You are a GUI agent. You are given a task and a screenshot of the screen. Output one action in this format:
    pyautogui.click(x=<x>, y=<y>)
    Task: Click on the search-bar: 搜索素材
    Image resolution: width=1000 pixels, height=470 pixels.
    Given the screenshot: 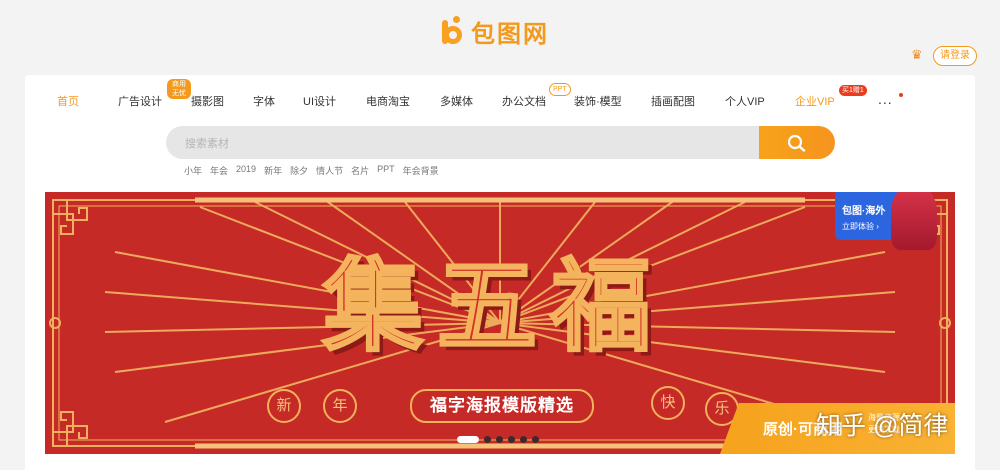 What is the action you would take?
    pyautogui.click(x=500, y=142)
    